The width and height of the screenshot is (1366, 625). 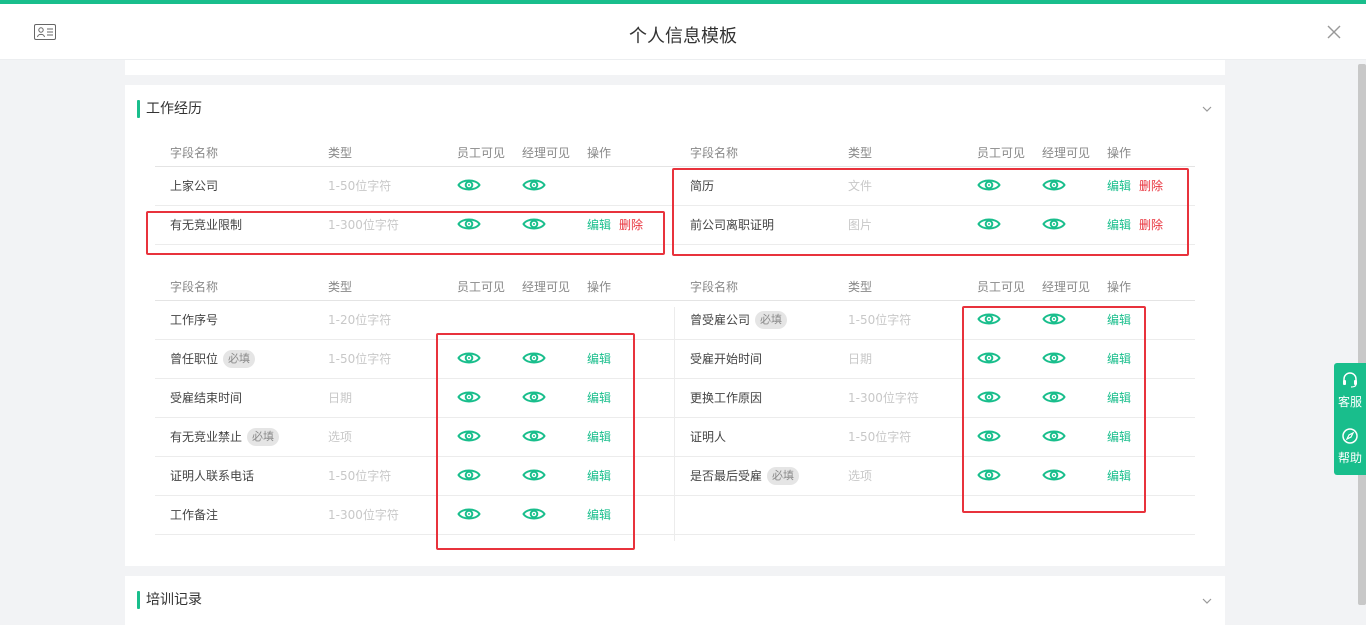 I want to click on table-row: 证明人 1-50位字符 编辑, so click(x=935, y=437).